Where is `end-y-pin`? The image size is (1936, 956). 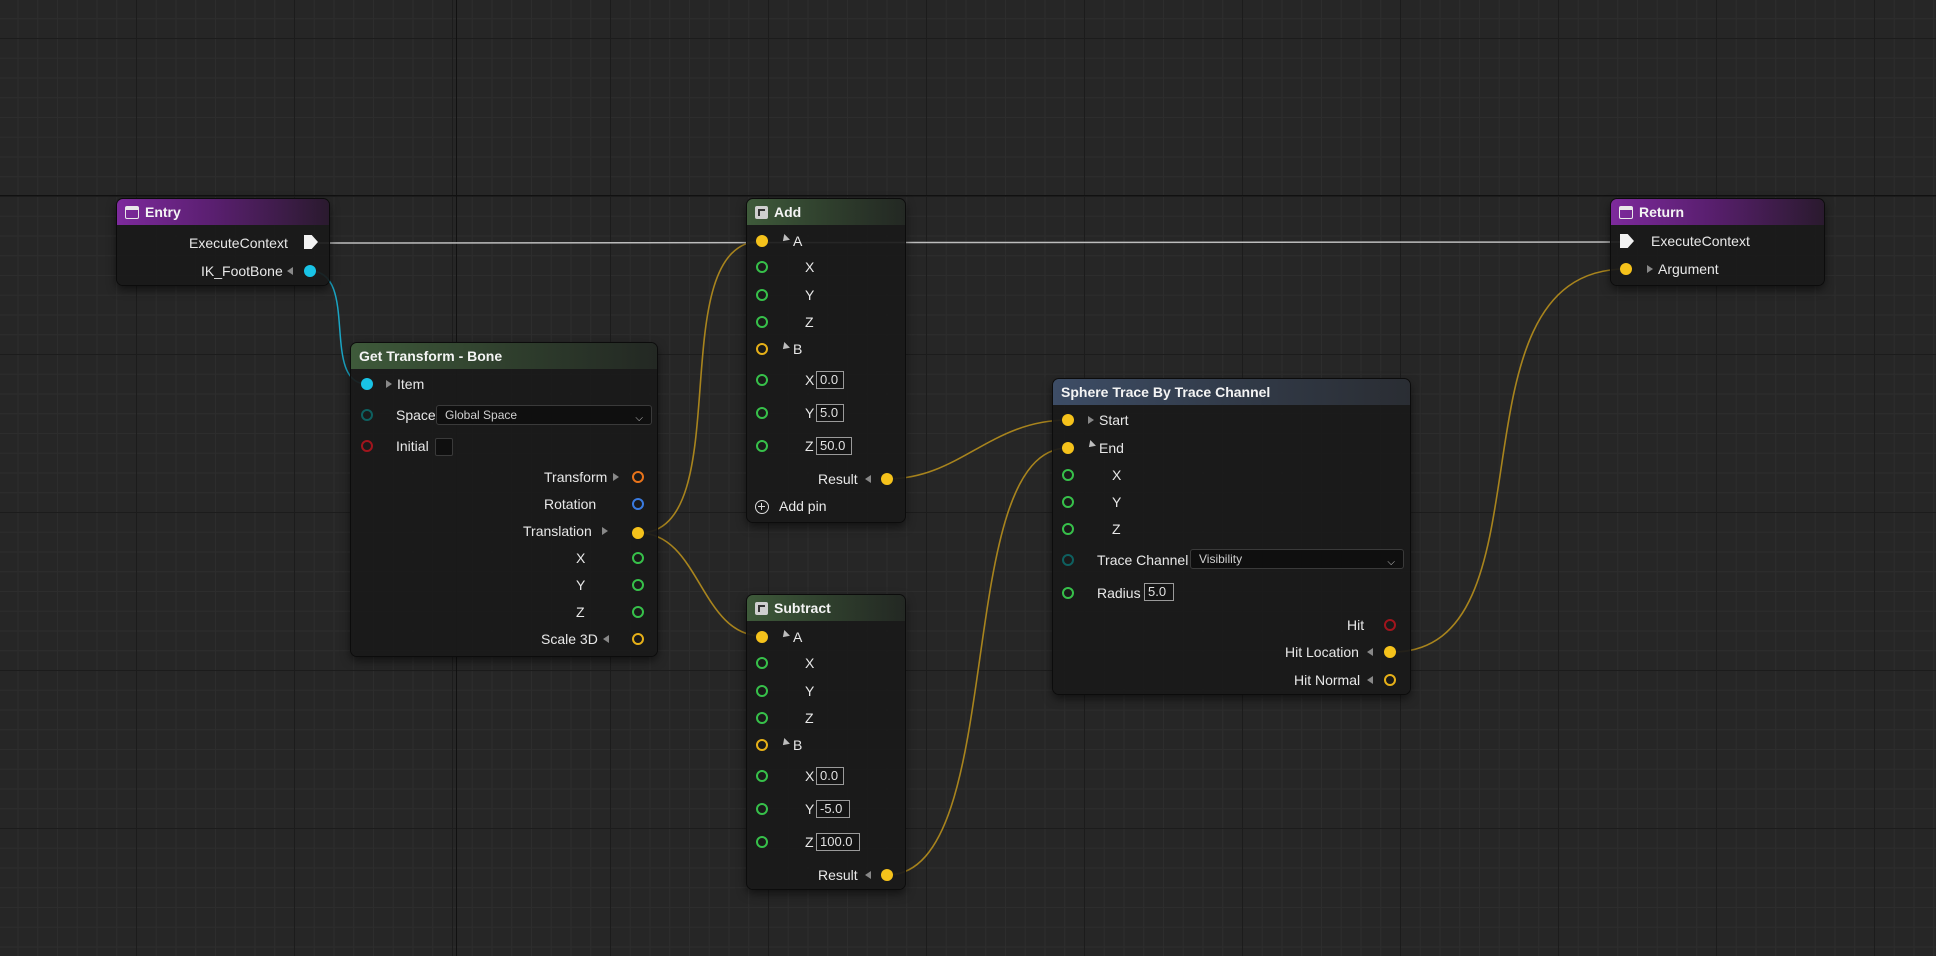 end-y-pin is located at coordinates (1068, 502).